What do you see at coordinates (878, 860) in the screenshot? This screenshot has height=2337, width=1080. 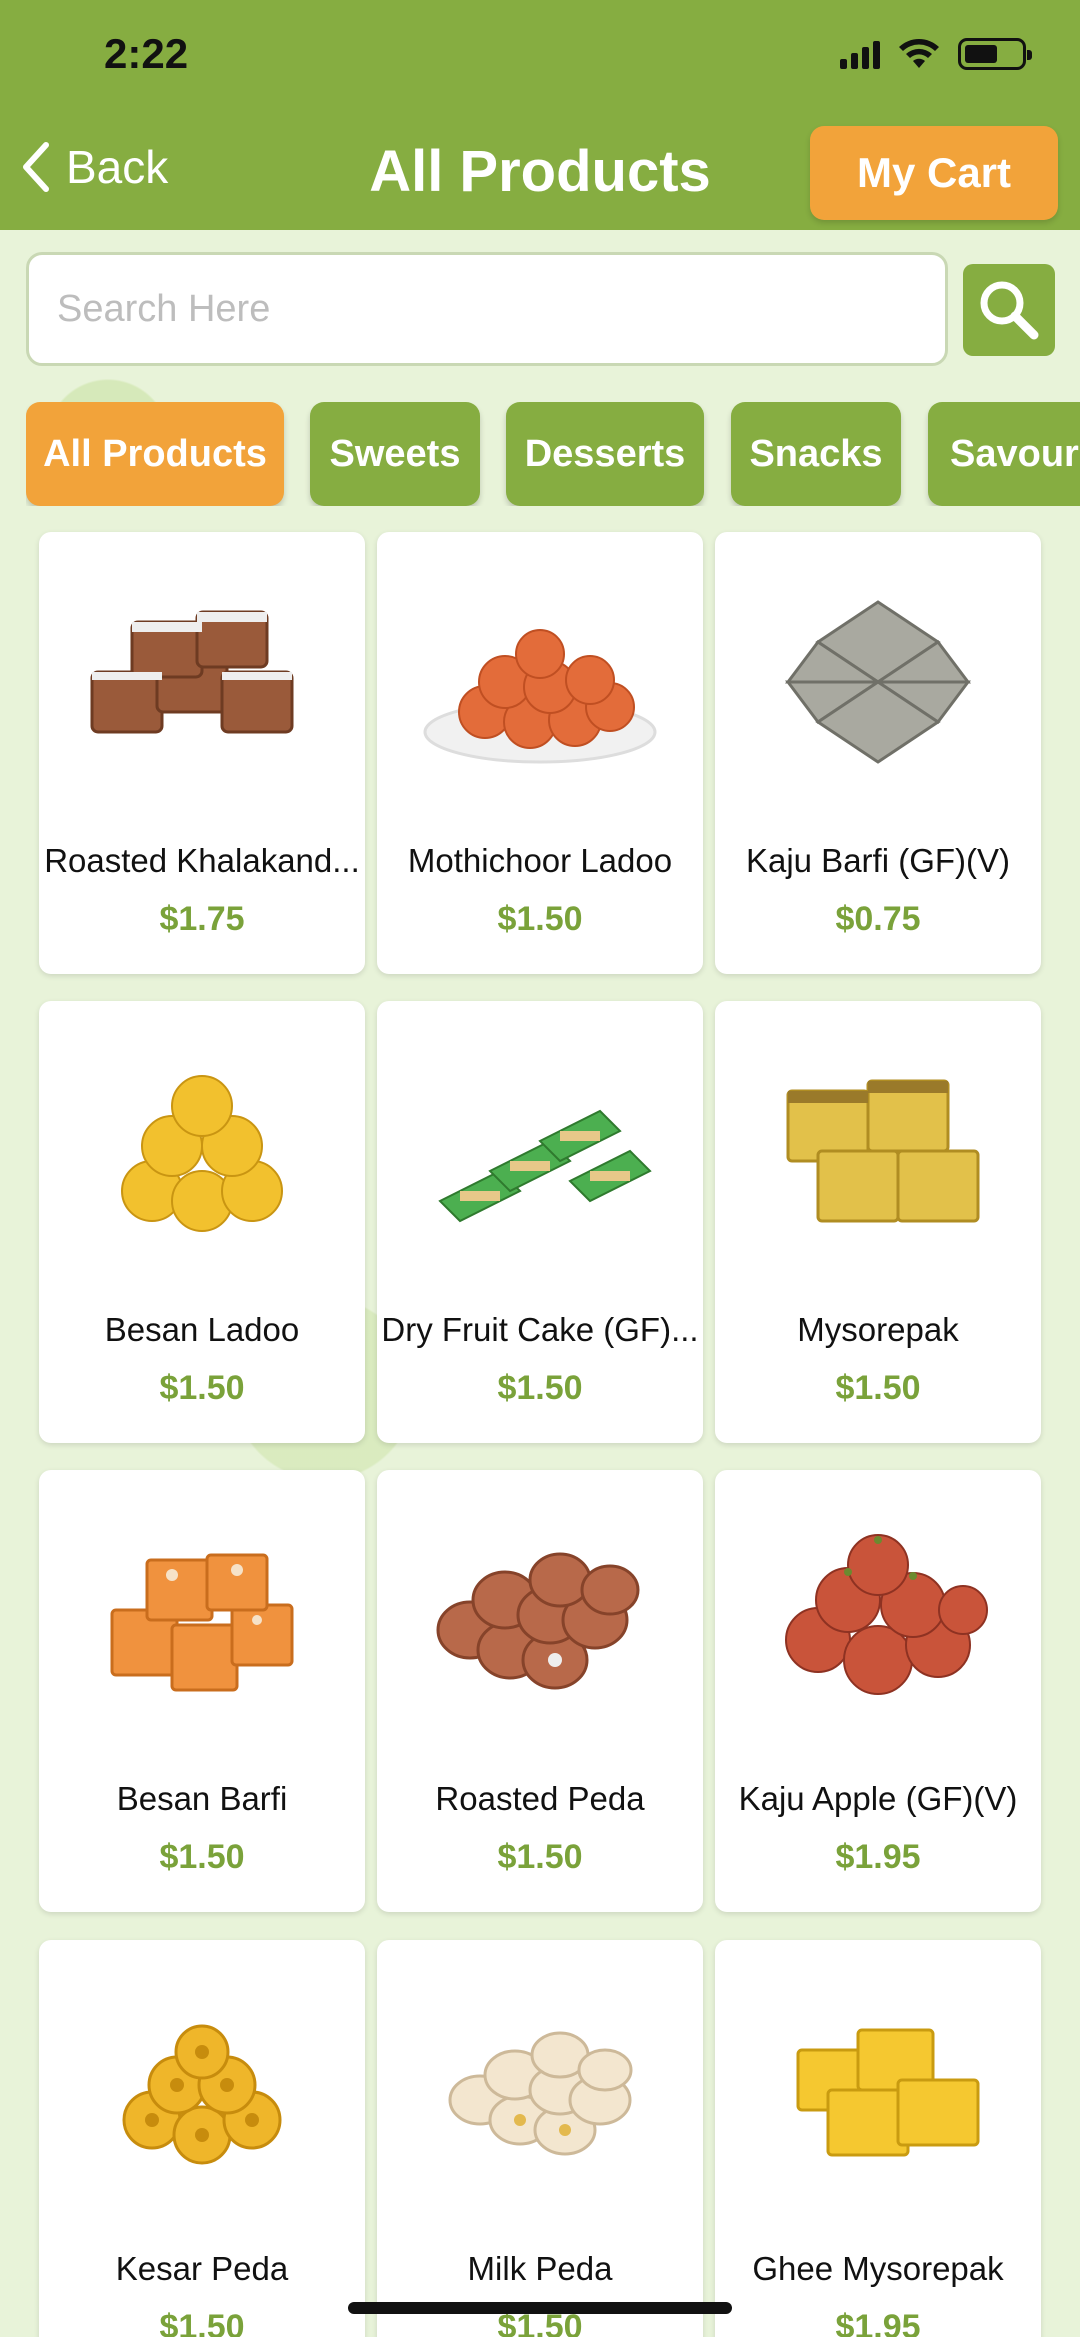 I see `product-name: Kaju Barfi (GF)(V)` at bounding box center [878, 860].